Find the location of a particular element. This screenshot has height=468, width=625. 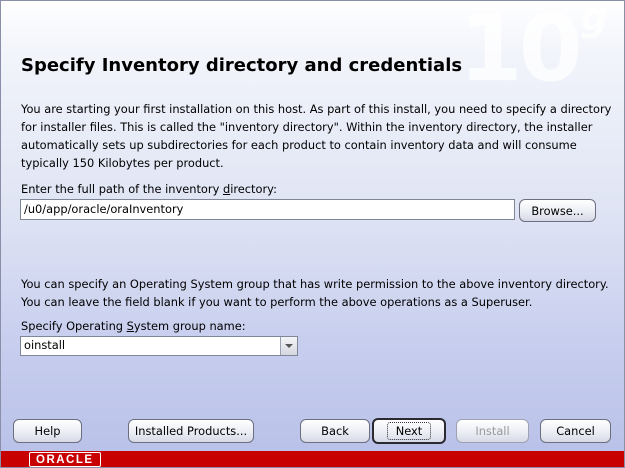

os-group-combobox: oinstall is located at coordinates (159, 346).